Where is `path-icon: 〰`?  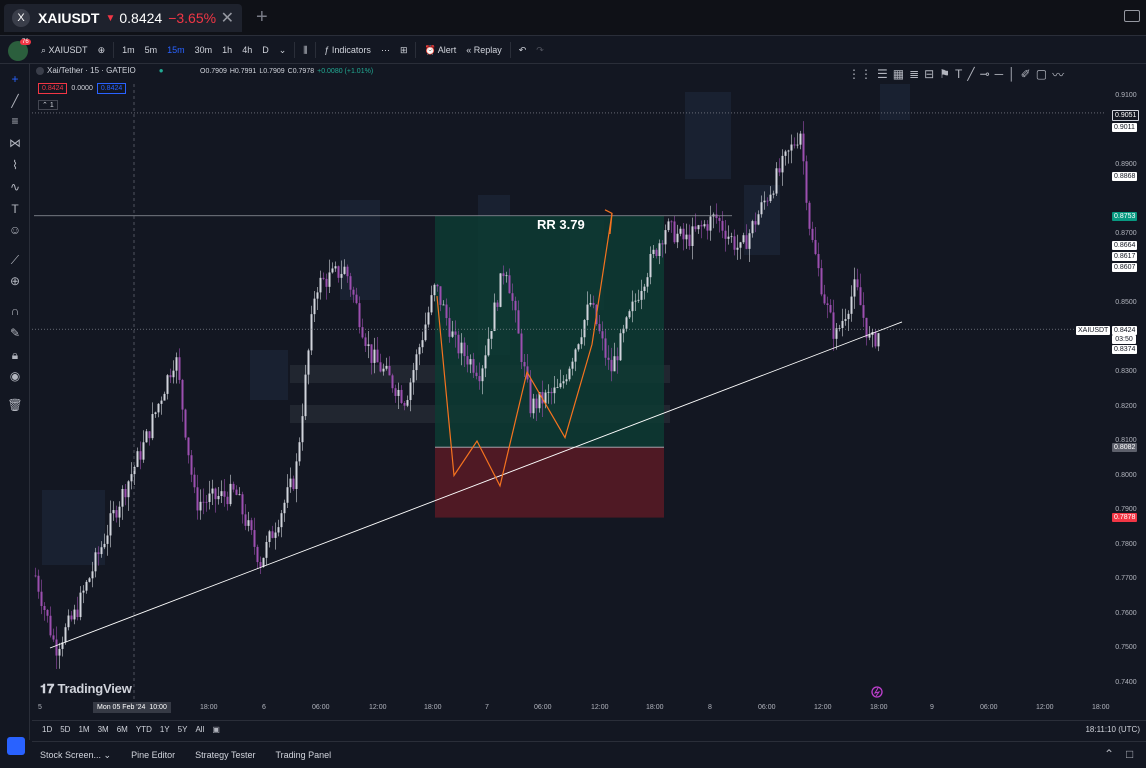 path-icon: 〰 is located at coordinates (1058, 74).